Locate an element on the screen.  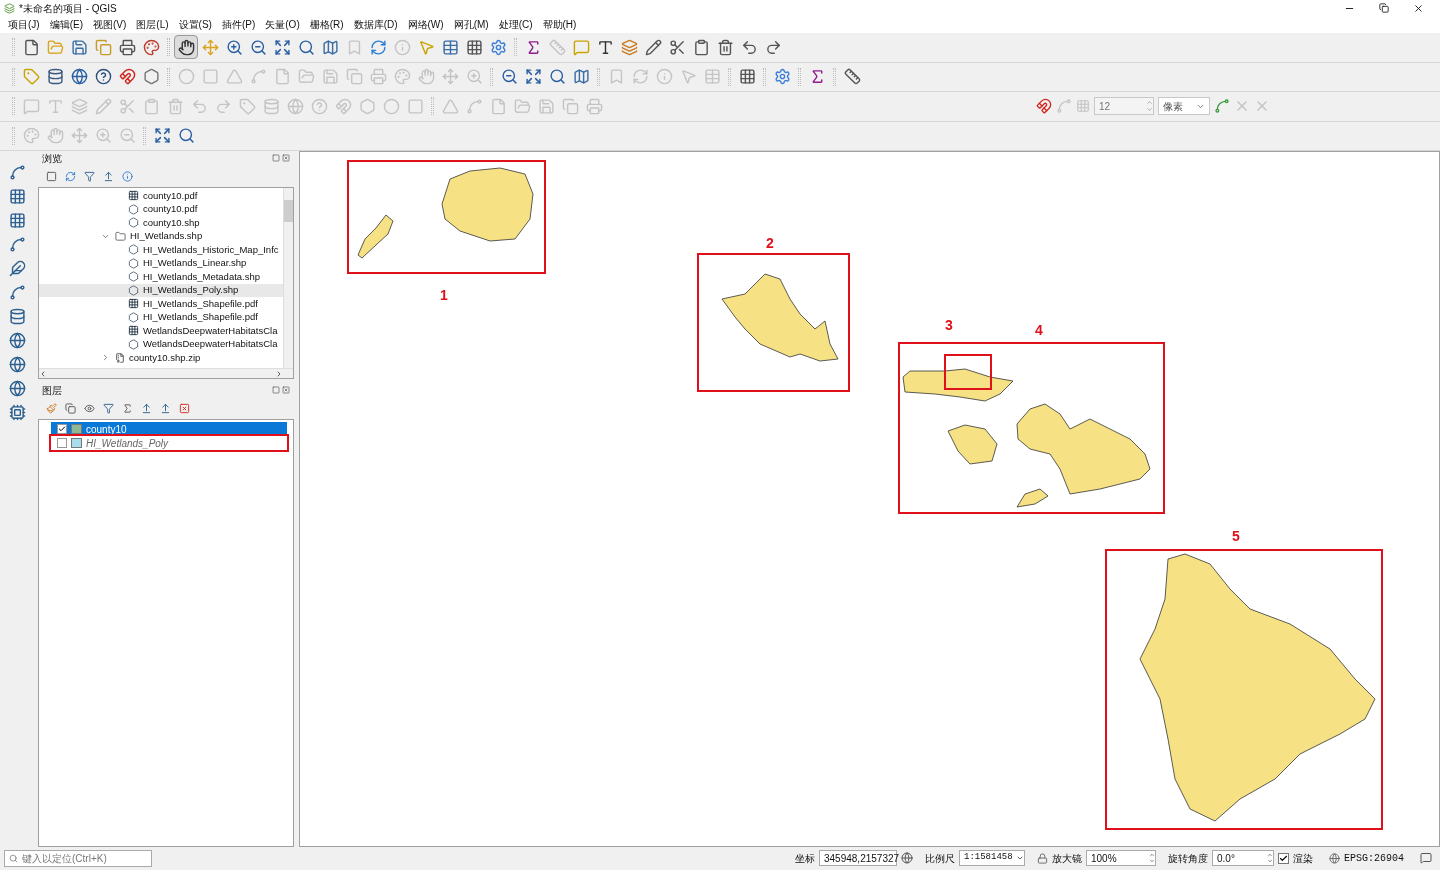
menu-item: 处理(C) is located at coordinates (515, 24).